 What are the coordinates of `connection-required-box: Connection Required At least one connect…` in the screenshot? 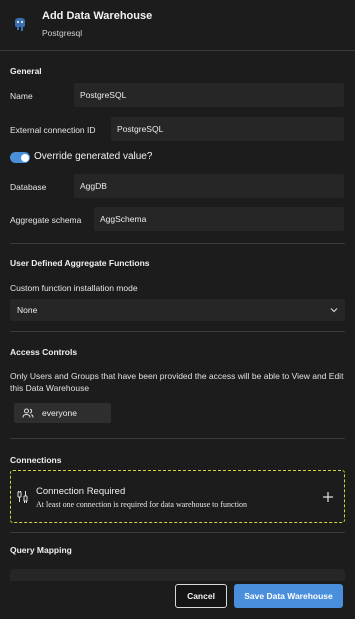 It's located at (177, 496).